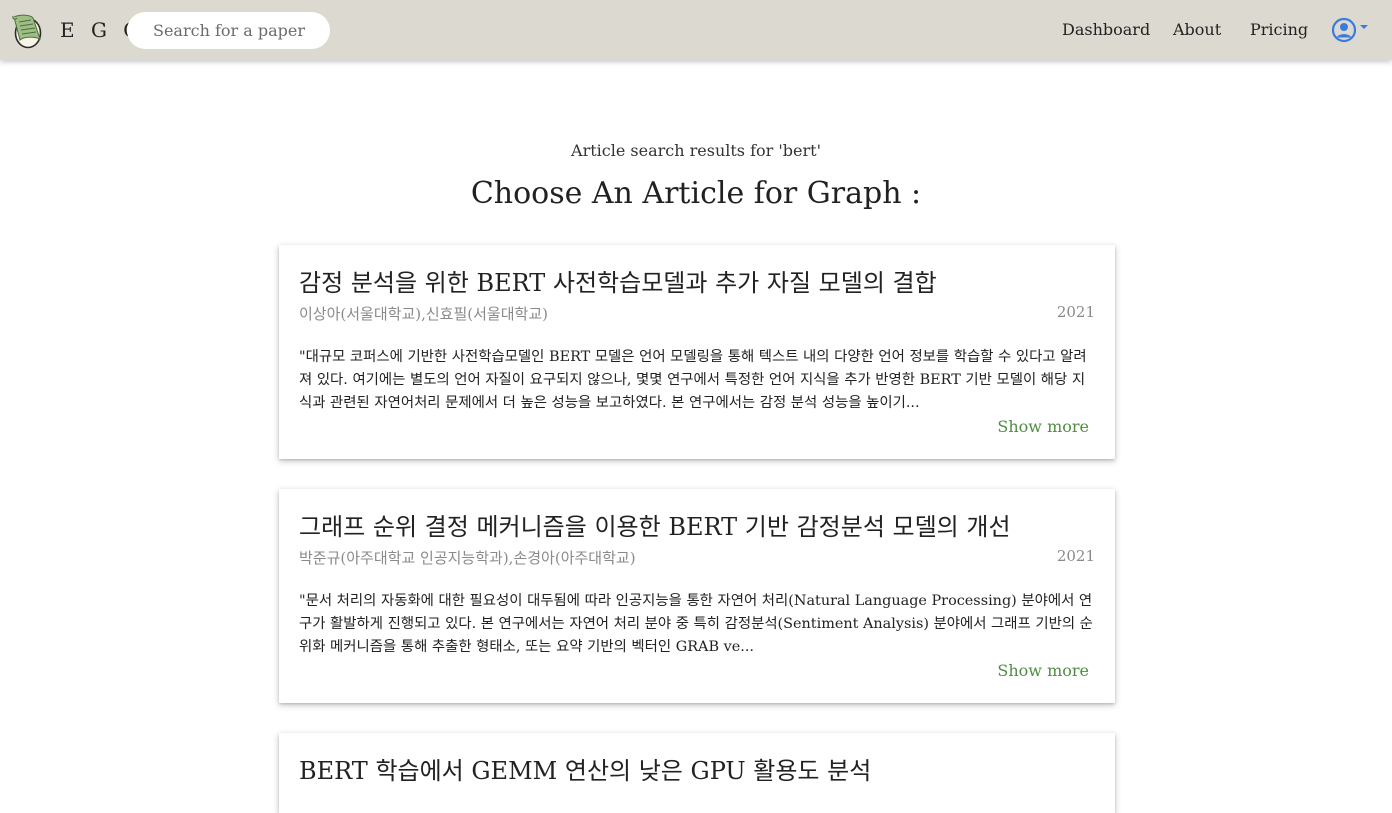  I want to click on article-title: 감정 분석을 위한 BERT 사전학습모델과 추가 자질 모델의 결합, so click(699, 280).